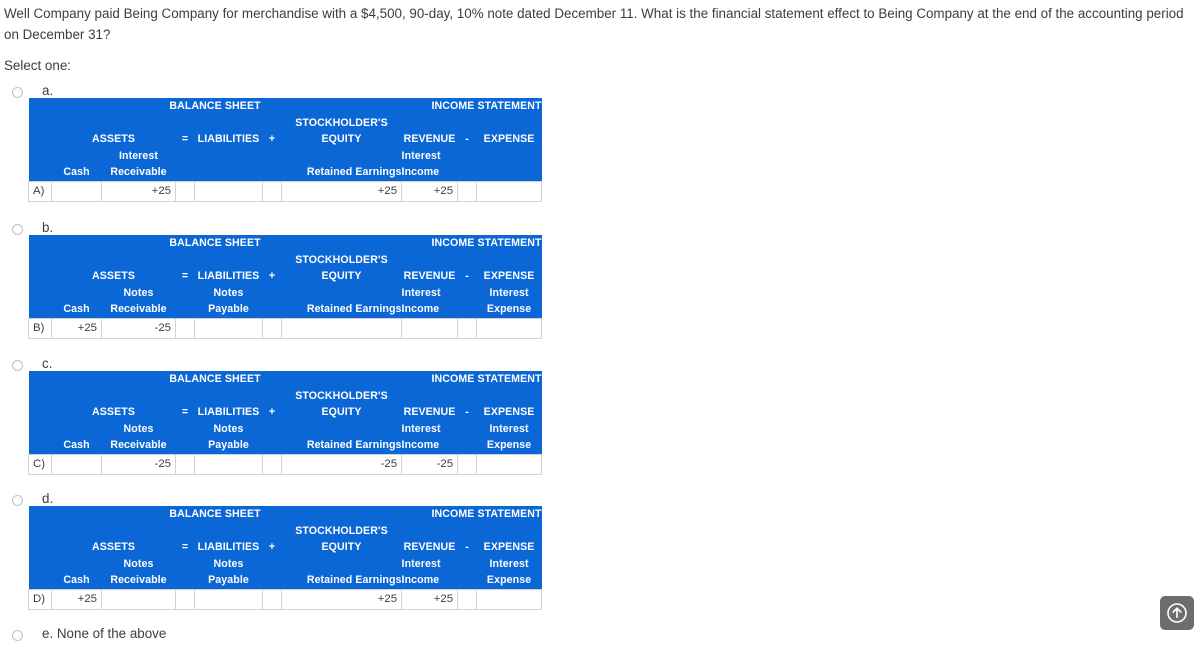  What do you see at coordinates (430, 191) in the screenshot?
I see `cell-revenue: +25` at bounding box center [430, 191].